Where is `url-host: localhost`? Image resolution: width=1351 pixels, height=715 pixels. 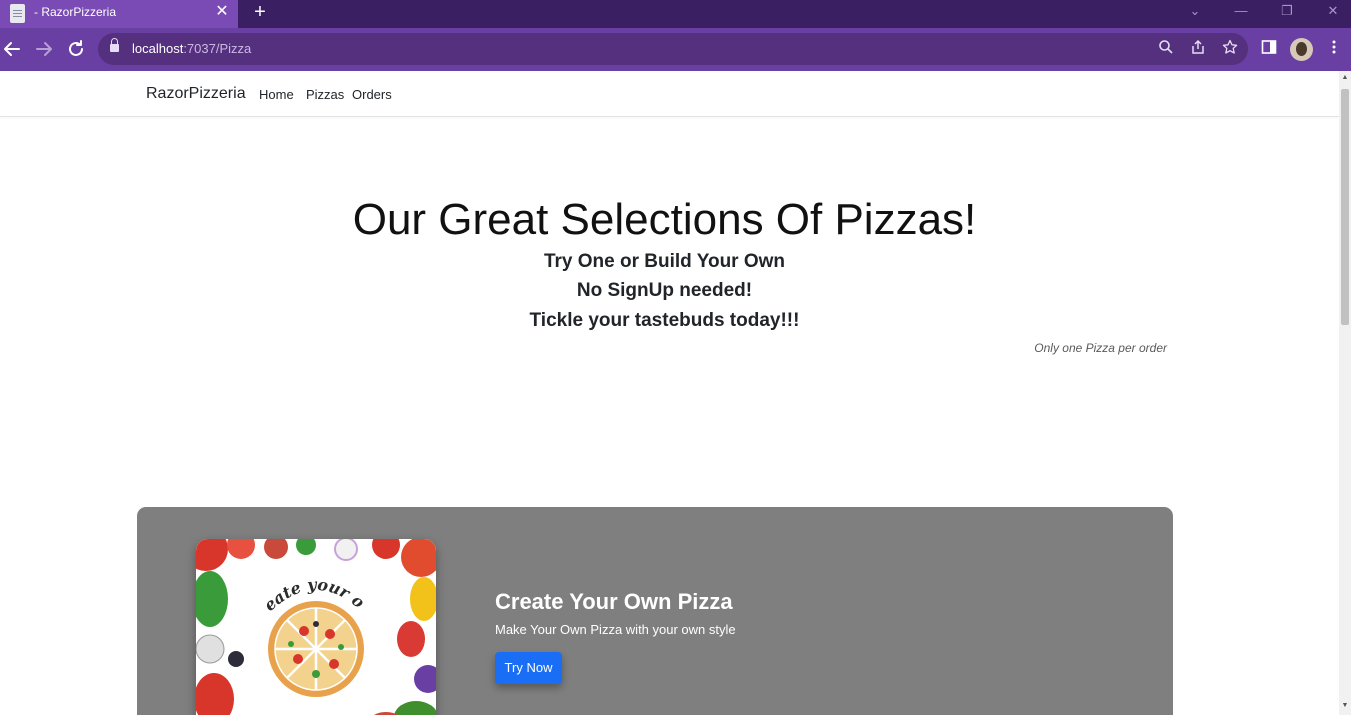
url-host: localhost is located at coordinates (158, 48).